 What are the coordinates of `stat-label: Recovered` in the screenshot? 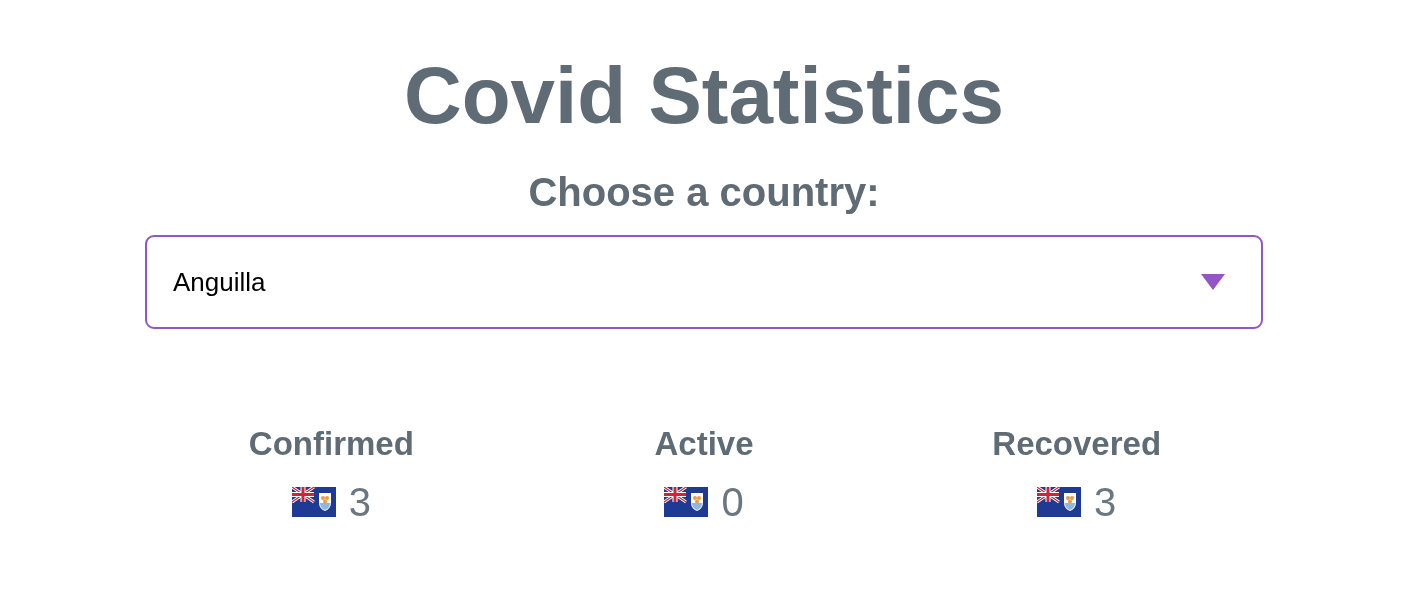 It's located at (1077, 444).